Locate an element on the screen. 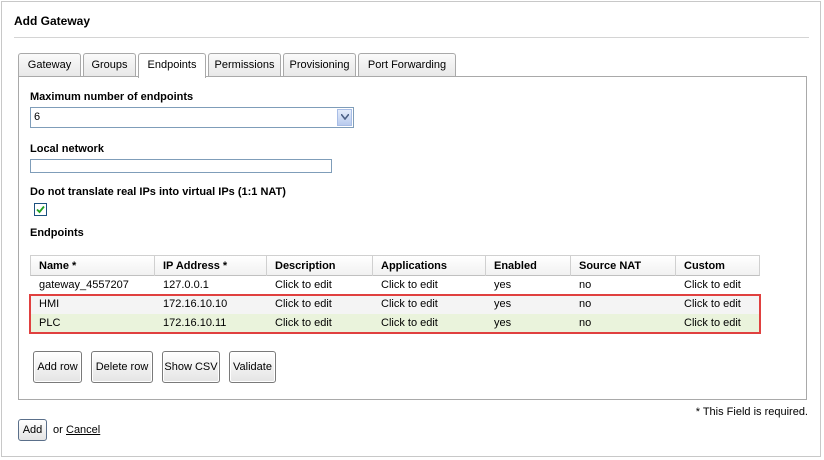  local-network-label: Local network is located at coordinates (67, 149).